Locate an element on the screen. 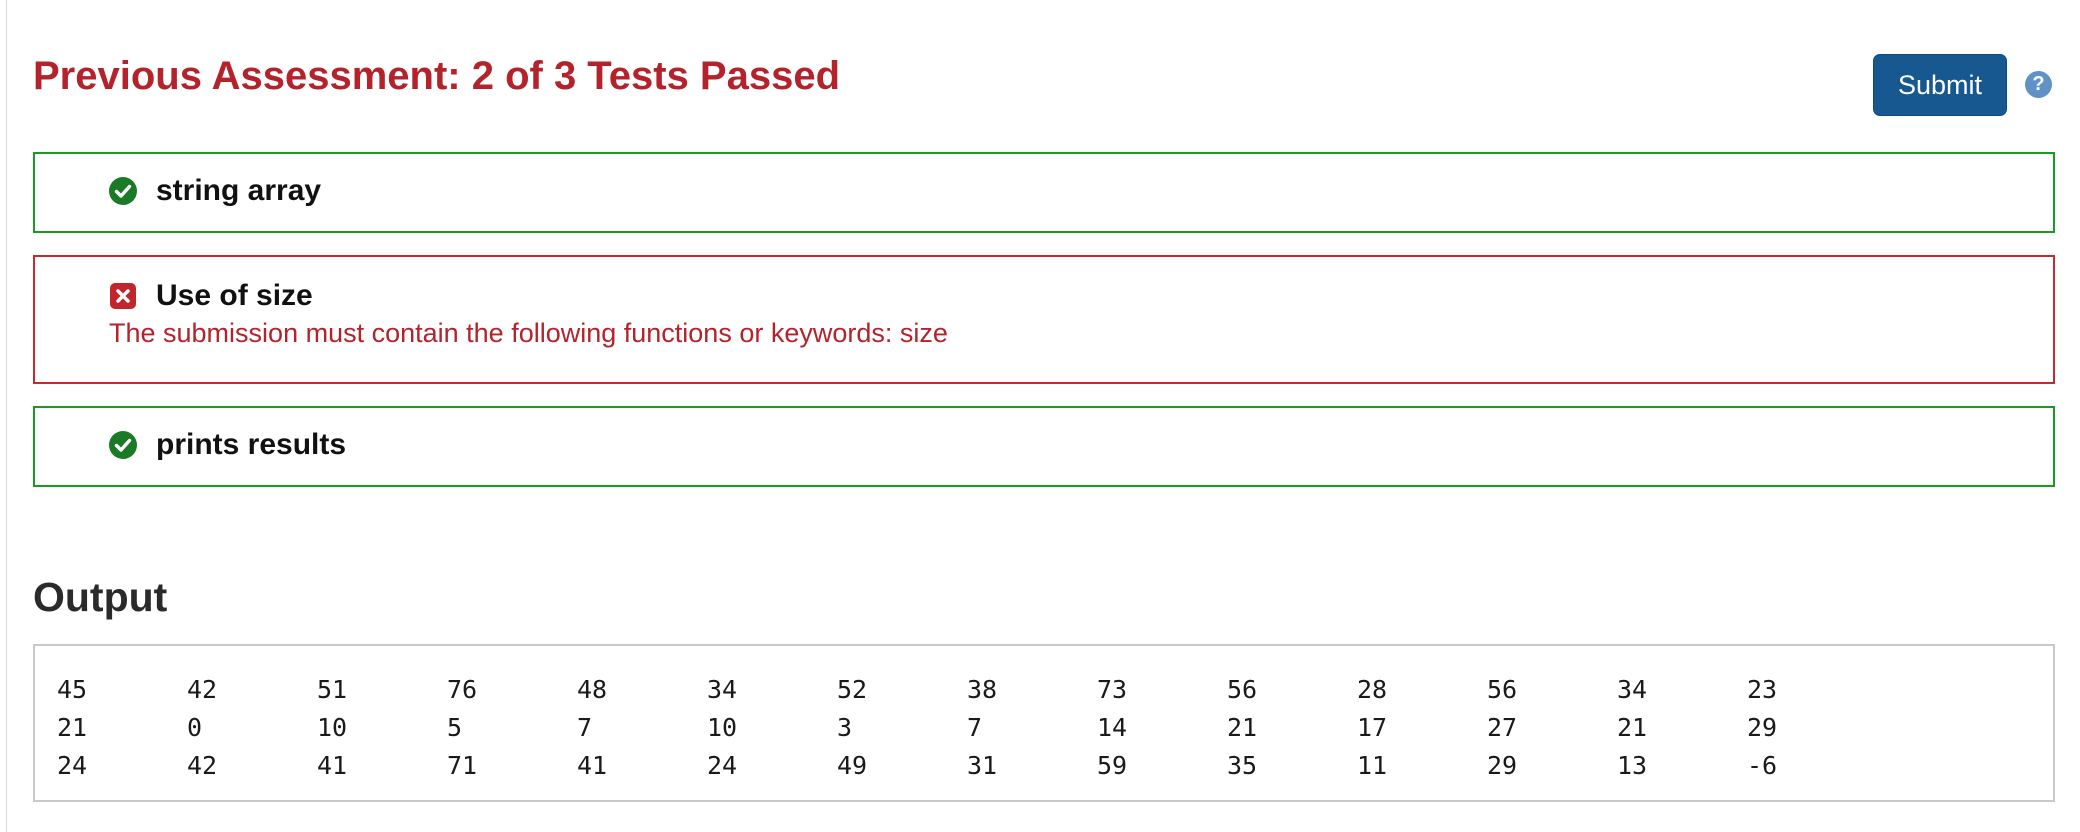 The width and height of the screenshot is (2080, 832). output-value: 28 is located at coordinates (1372, 689).